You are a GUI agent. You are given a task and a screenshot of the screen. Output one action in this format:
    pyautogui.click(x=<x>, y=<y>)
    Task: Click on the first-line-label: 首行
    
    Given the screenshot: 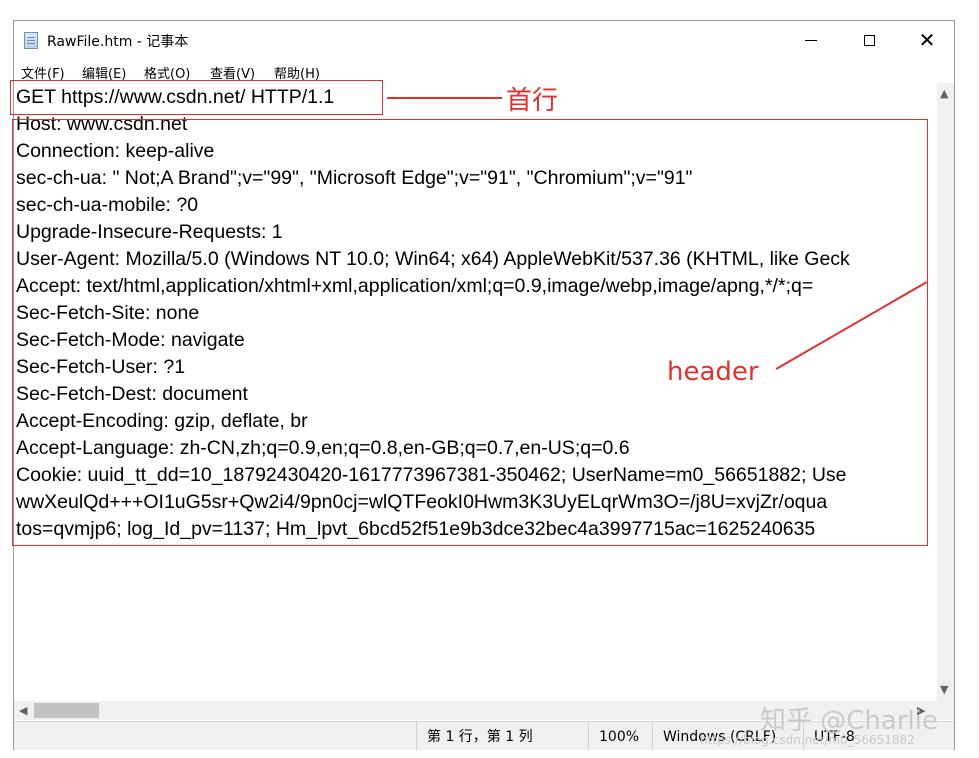 What is the action you would take?
    pyautogui.click(x=532, y=101)
    